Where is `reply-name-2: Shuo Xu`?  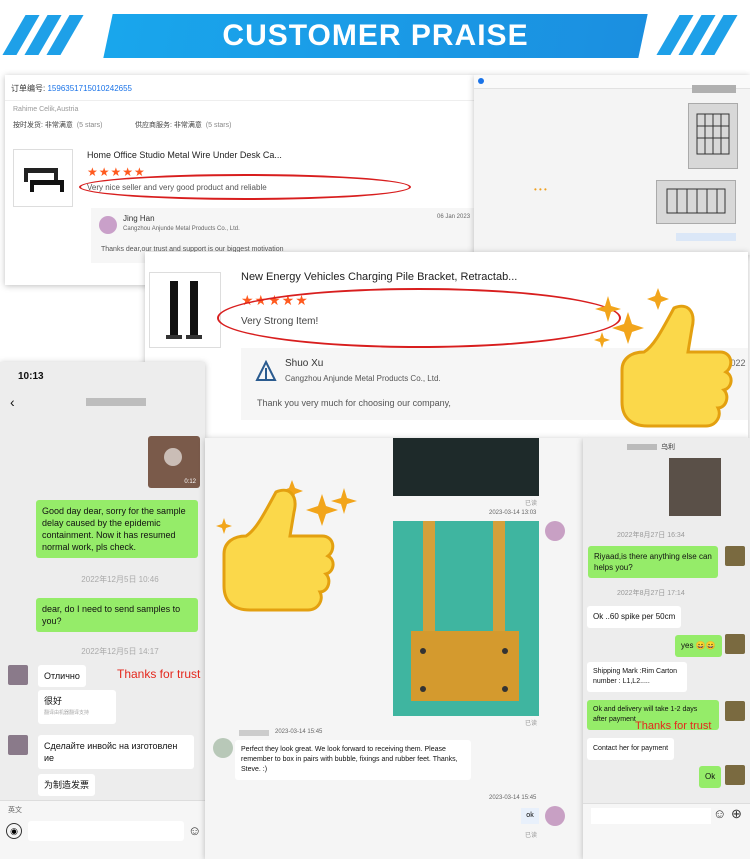 reply-name-2: Shuo Xu is located at coordinates (304, 363).